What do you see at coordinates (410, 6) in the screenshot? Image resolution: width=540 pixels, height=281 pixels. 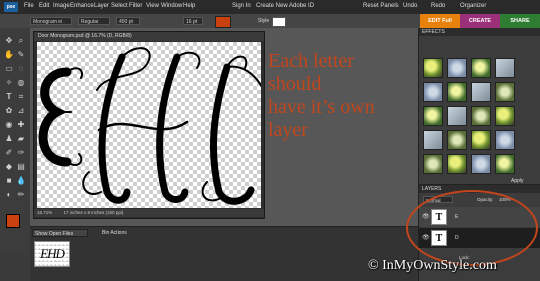 I see `undo-button: Undo` at bounding box center [410, 6].